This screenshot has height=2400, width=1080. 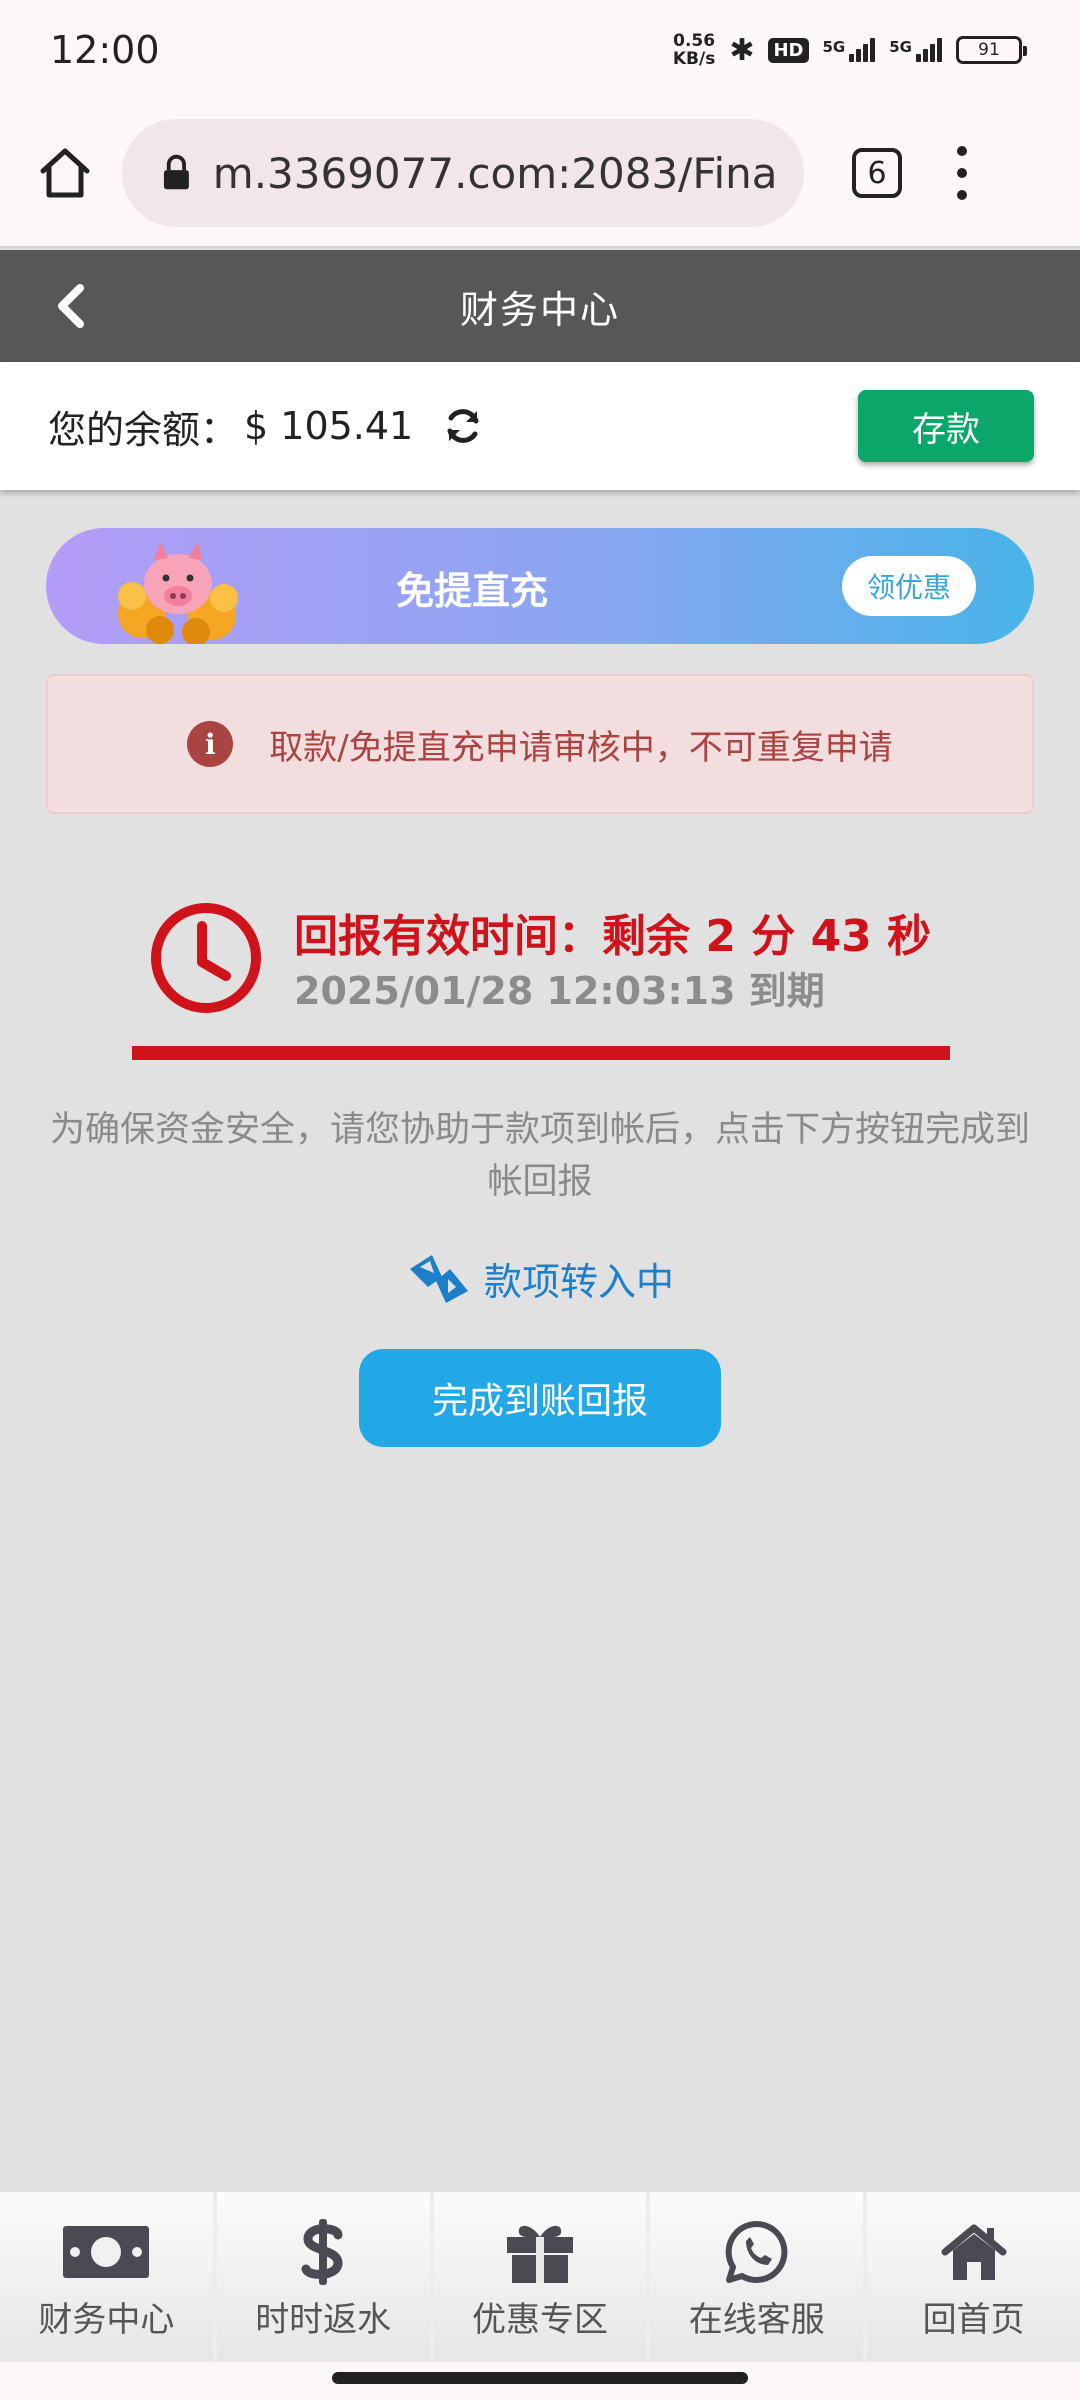 I want to click on gesture-handle, so click(x=540, y=2378).